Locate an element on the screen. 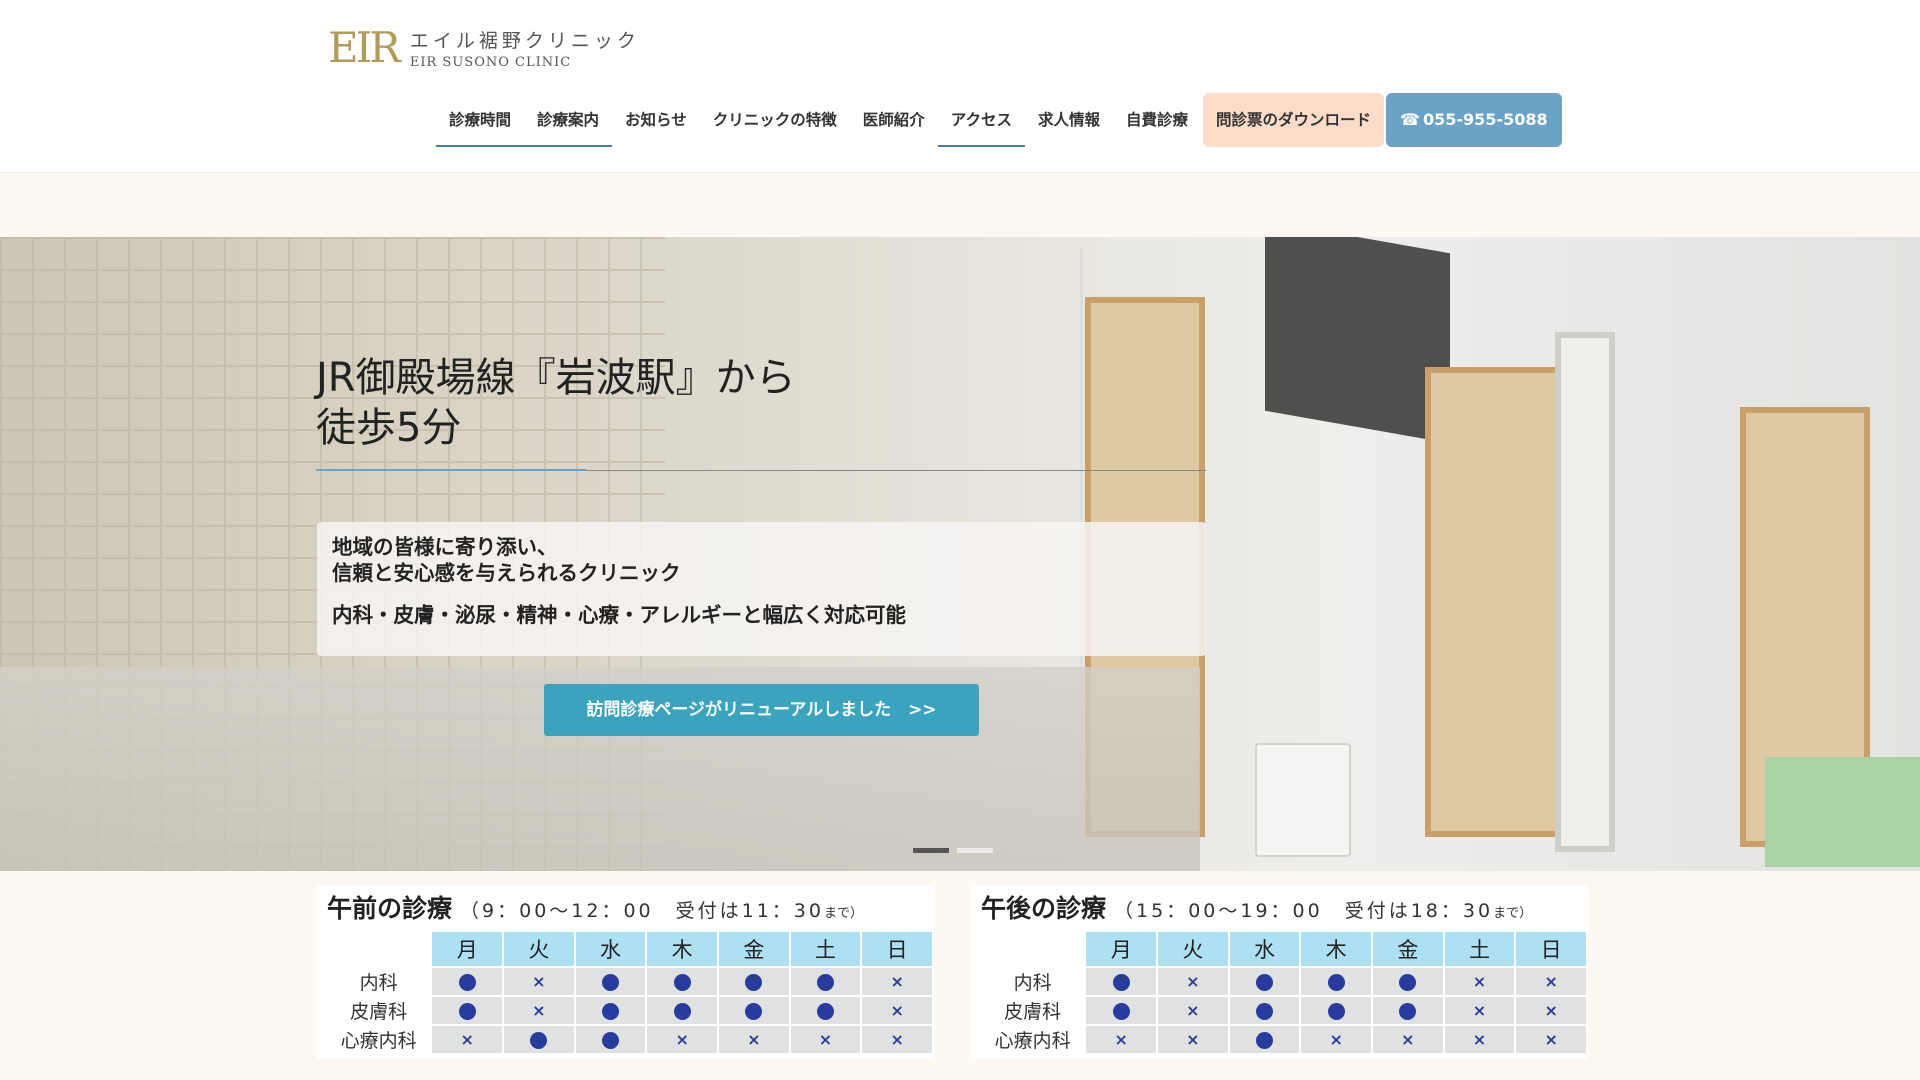  schedule-row: 皮膚科 × × × is located at coordinates (1283, 1010).